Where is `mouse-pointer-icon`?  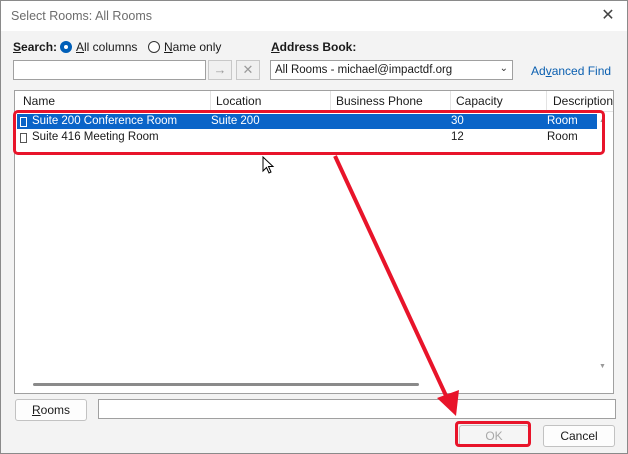
mouse-pointer-icon is located at coordinates (268, 165).